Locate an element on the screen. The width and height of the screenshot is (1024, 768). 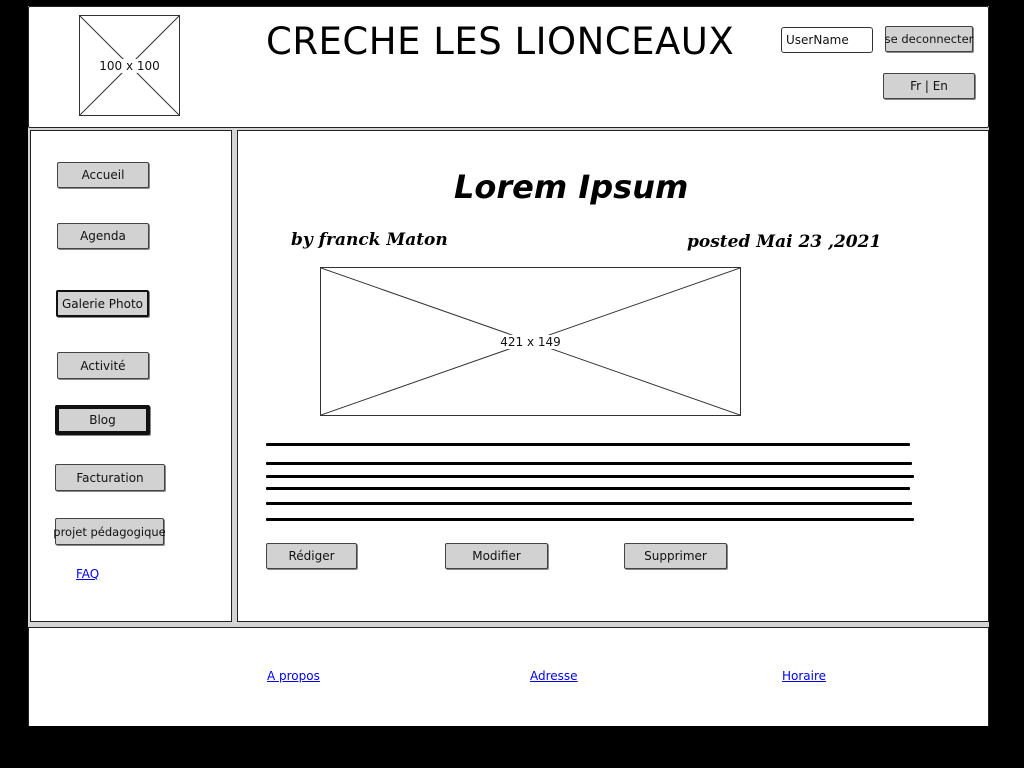
footer-link-a-propos: A propos is located at coordinates (293, 676).